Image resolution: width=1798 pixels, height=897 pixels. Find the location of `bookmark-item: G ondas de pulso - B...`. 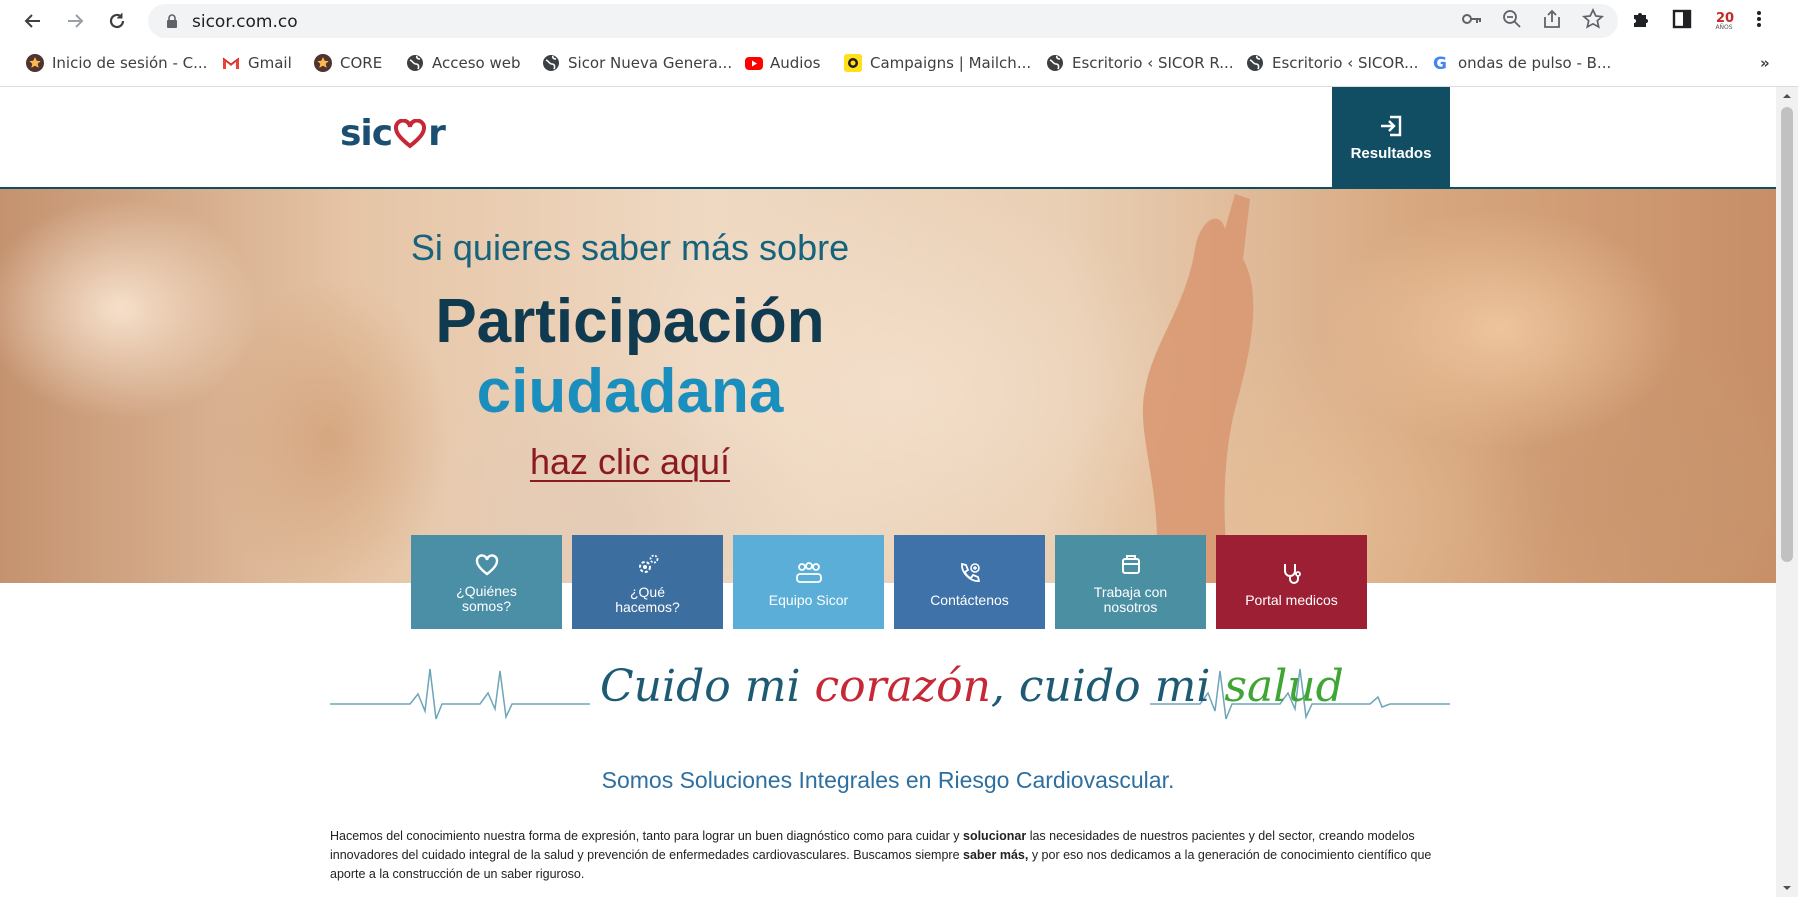

bookmark-item: G ondas de pulso - B... is located at coordinates (1521, 64).